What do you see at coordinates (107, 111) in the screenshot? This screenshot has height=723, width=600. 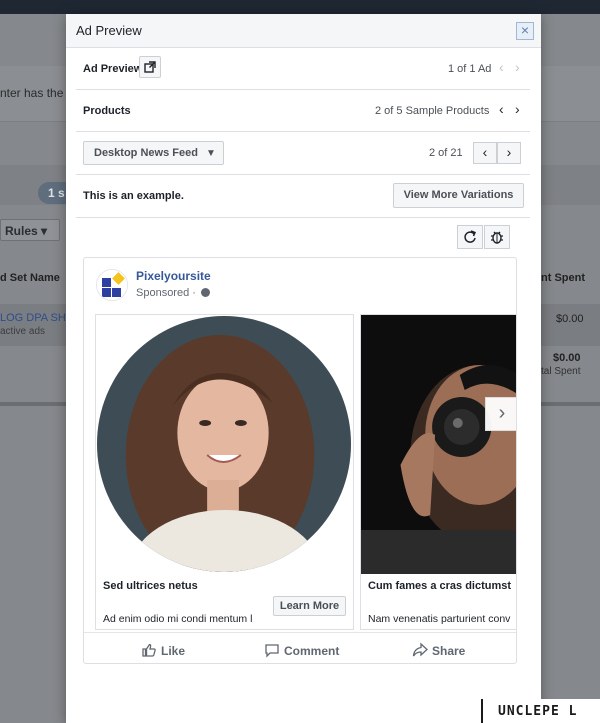 I see `products-label: Products` at bounding box center [107, 111].